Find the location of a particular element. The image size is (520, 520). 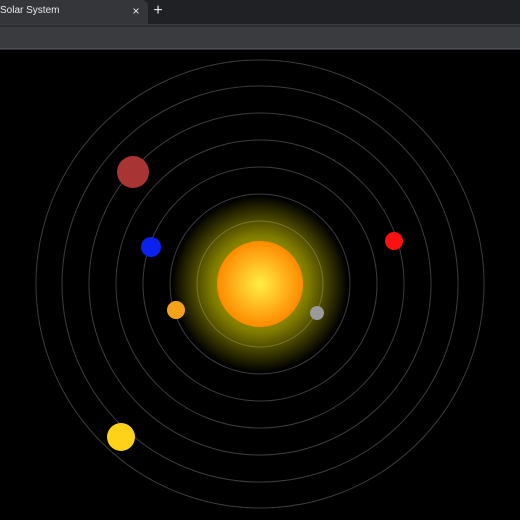

sun is located at coordinates (260, 284).